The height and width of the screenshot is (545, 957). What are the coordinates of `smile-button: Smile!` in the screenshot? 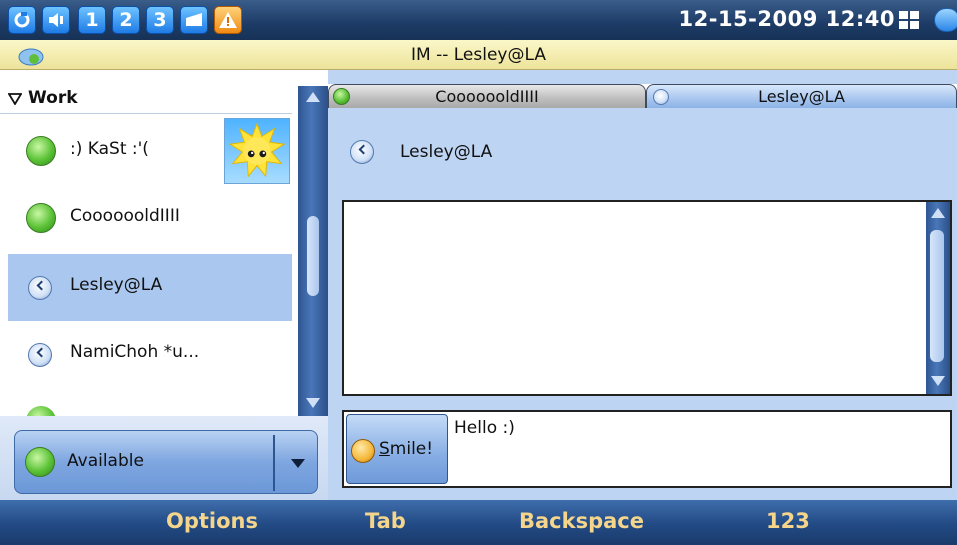 It's located at (397, 449).